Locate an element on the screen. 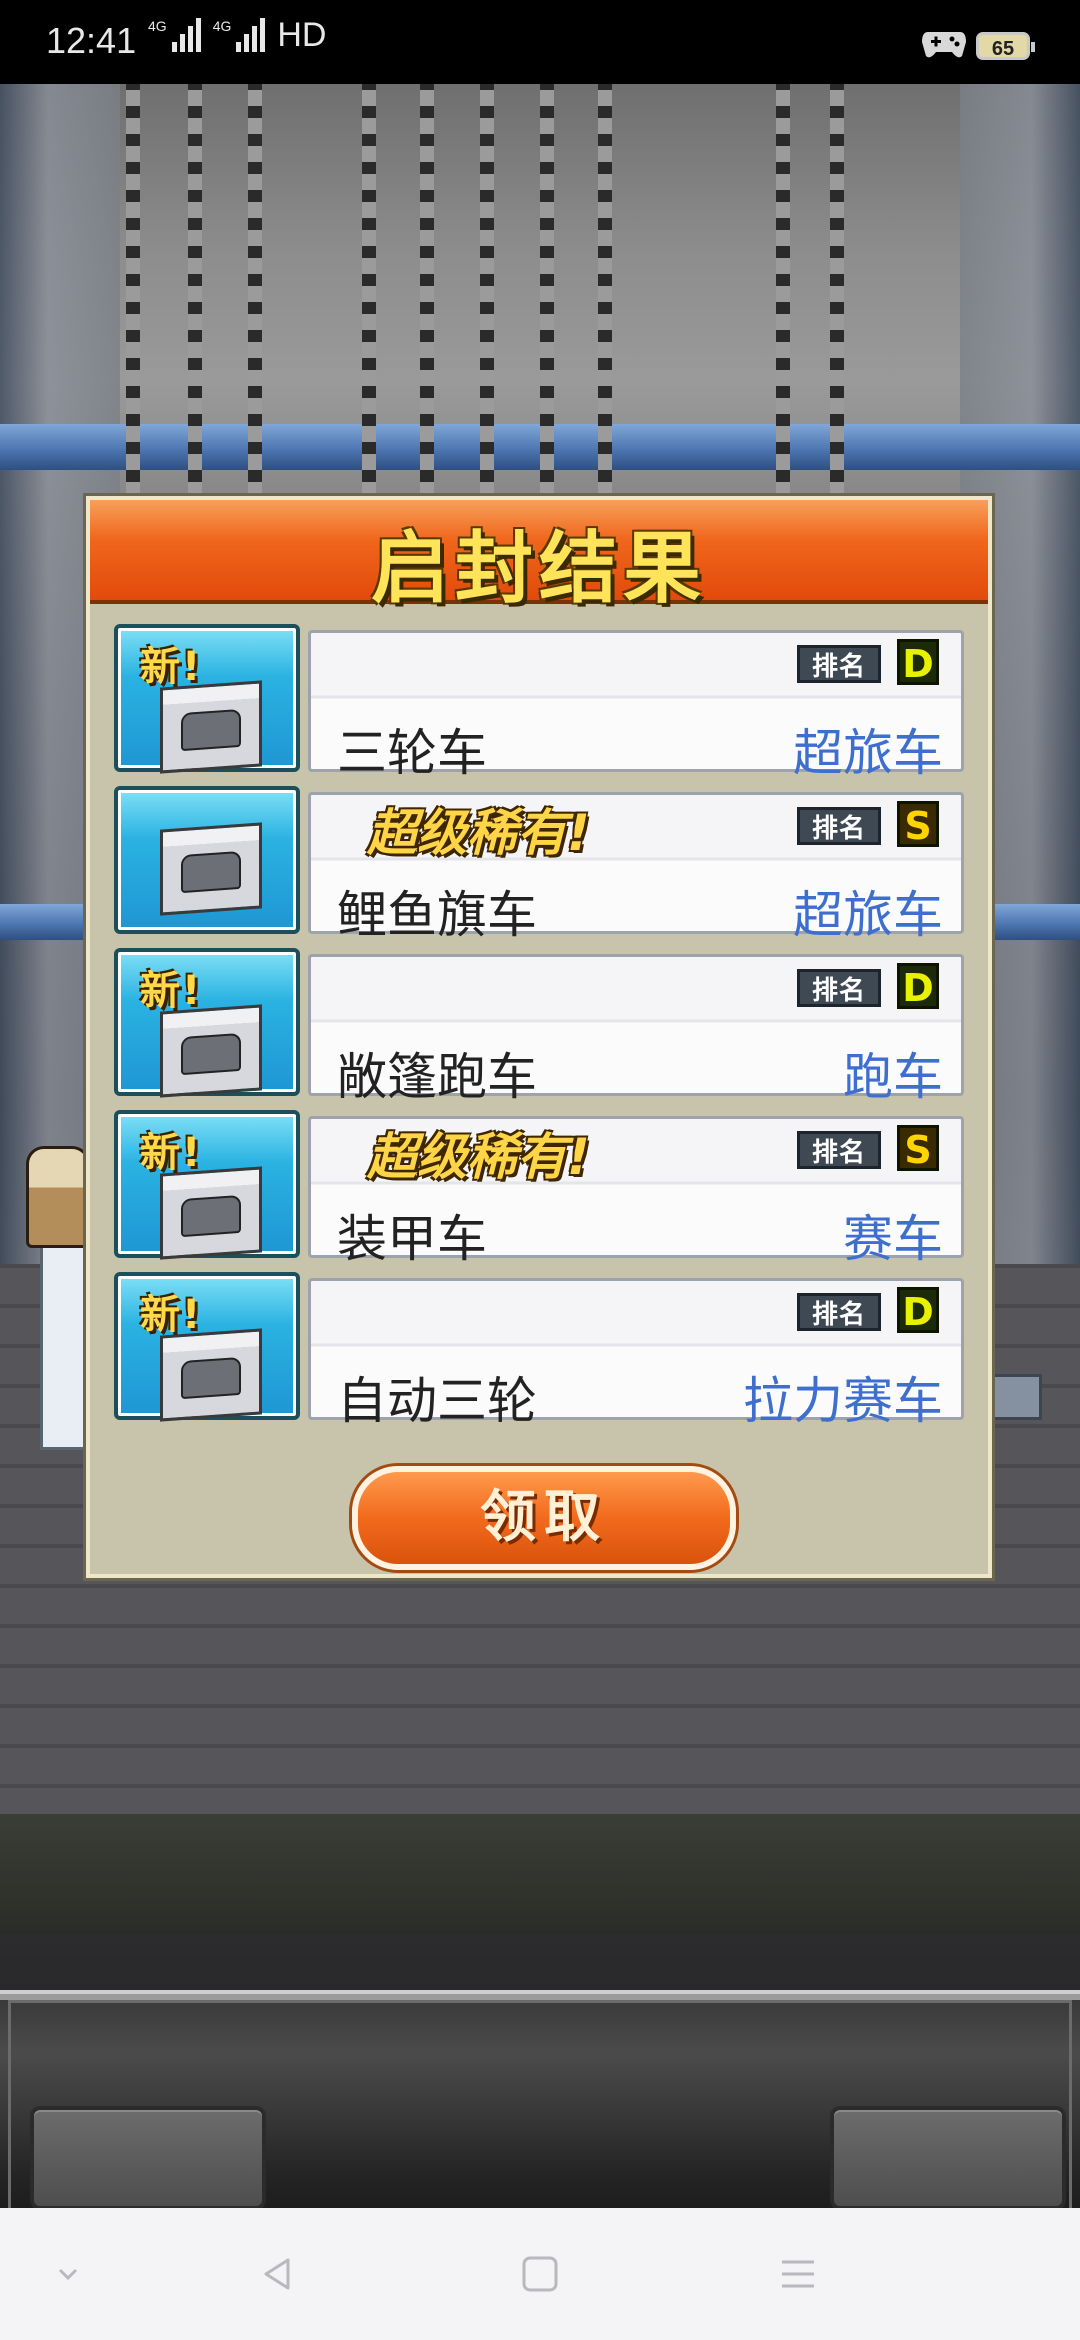 Image resolution: width=1080 pixels, height=2340 pixels. hd-indicator: HD is located at coordinates (302, 35).